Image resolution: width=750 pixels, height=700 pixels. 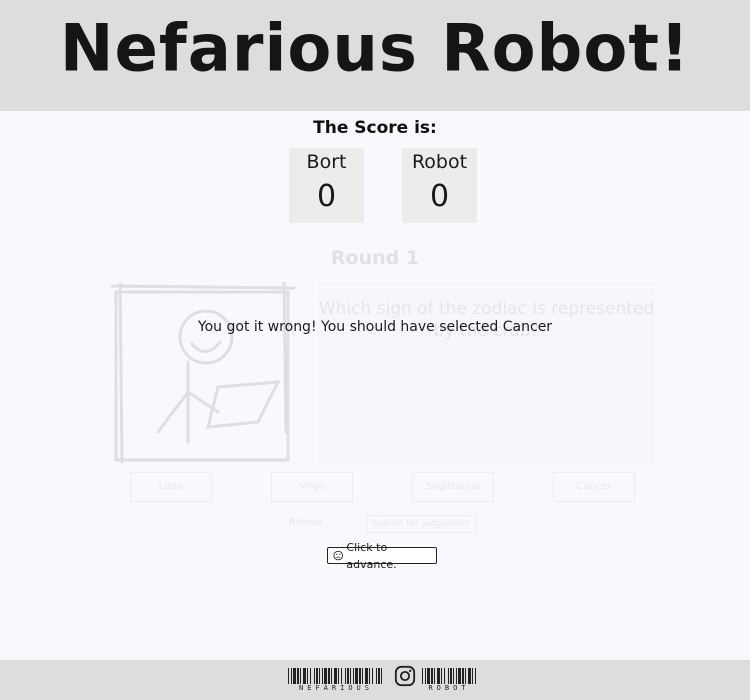 What do you see at coordinates (449, 688) in the screenshot?
I see `barcode-right-text: ROBOT` at bounding box center [449, 688].